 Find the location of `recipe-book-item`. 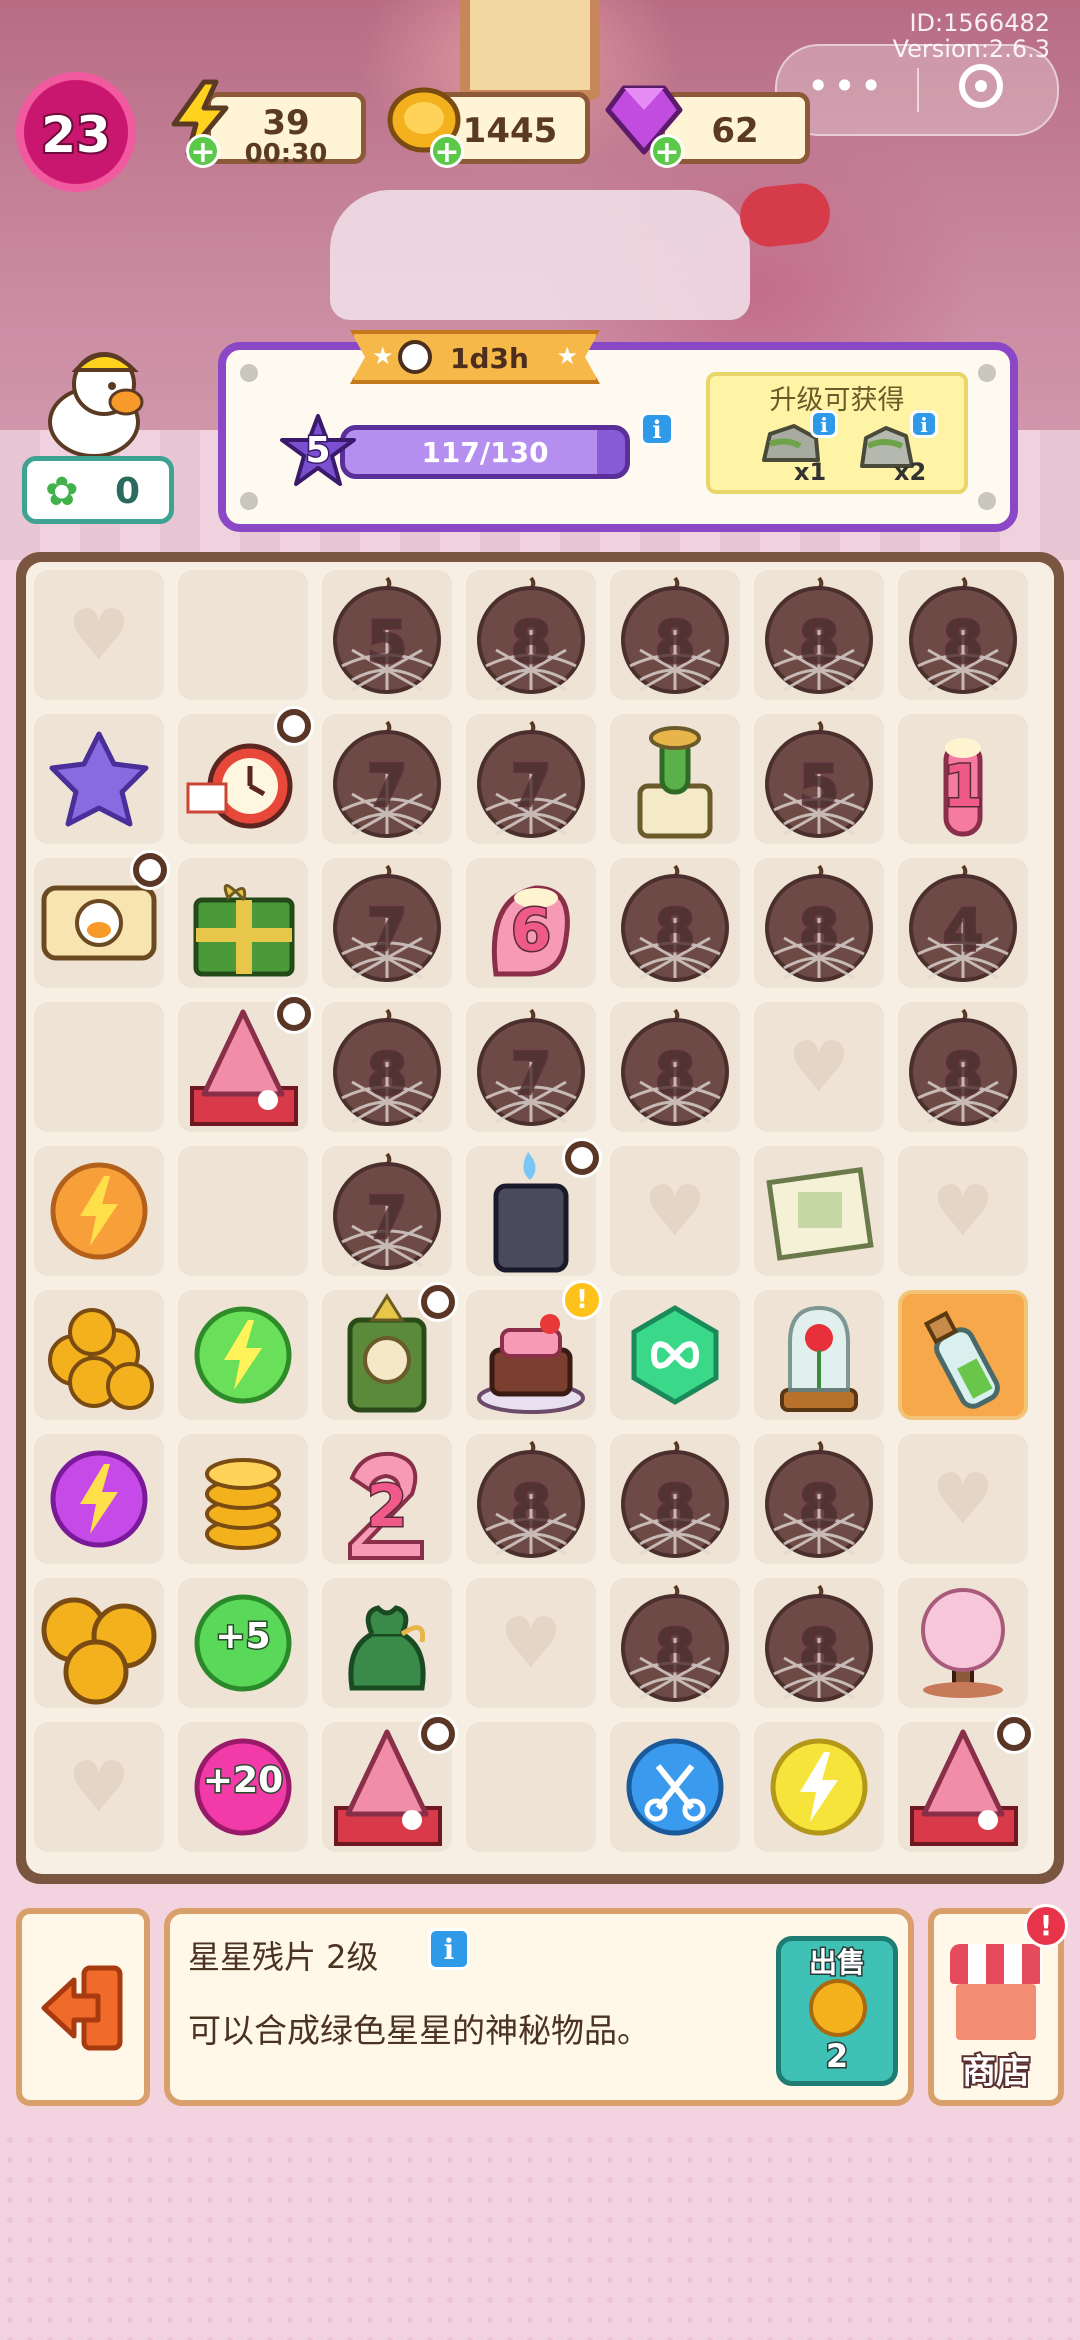

recipe-book-item is located at coordinates (819, 1211).